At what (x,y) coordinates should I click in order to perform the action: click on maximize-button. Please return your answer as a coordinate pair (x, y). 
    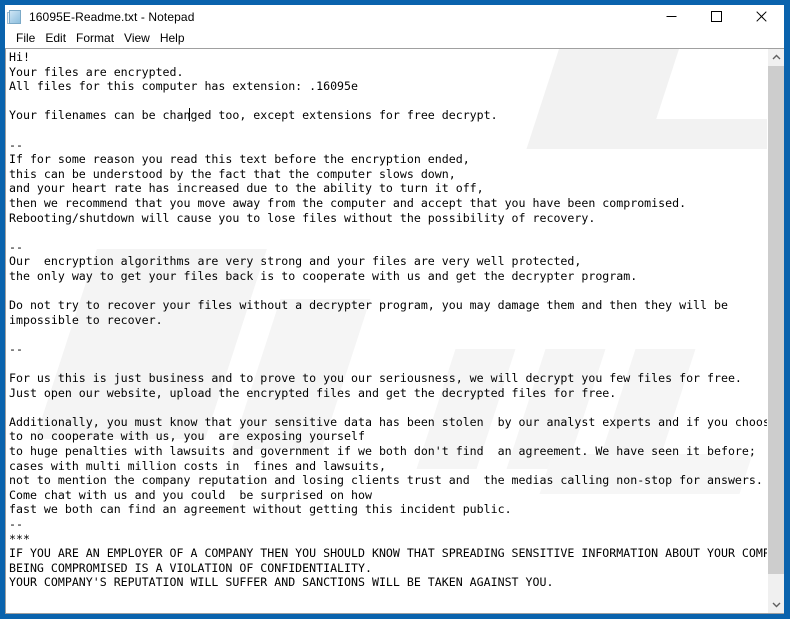
    Looking at the image, I should click on (716, 16).